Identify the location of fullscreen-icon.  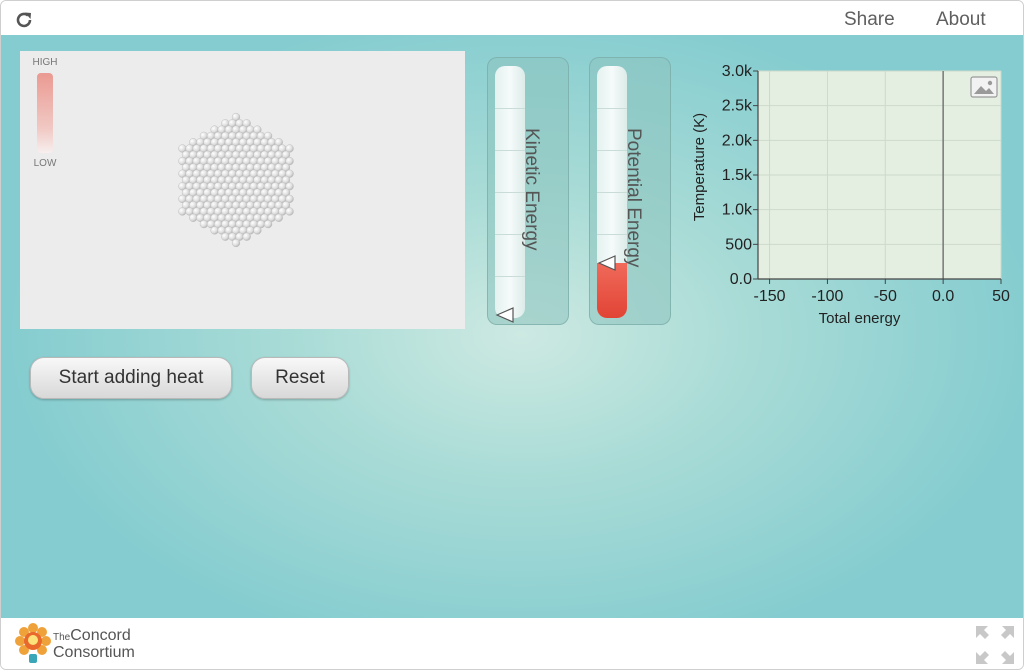
(995, 645).